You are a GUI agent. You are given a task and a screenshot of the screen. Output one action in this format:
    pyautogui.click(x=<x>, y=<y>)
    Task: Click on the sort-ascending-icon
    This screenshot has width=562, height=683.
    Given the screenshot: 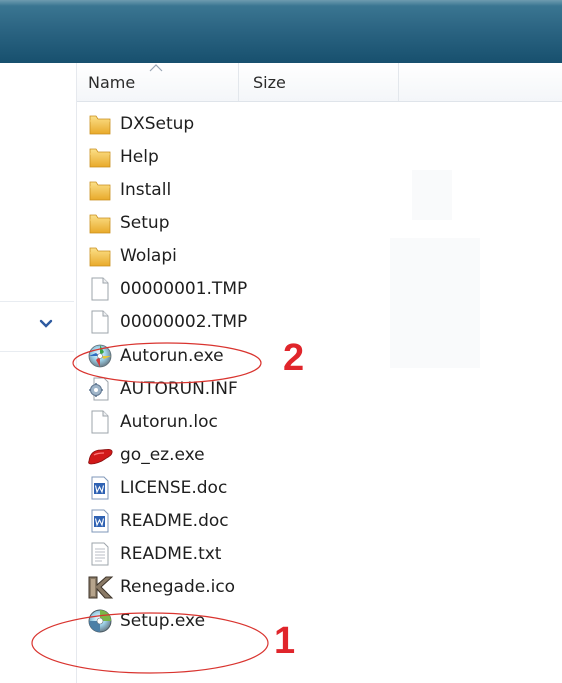 What is the action you would take?
    pyautogui.click(x=156, y=68)
    